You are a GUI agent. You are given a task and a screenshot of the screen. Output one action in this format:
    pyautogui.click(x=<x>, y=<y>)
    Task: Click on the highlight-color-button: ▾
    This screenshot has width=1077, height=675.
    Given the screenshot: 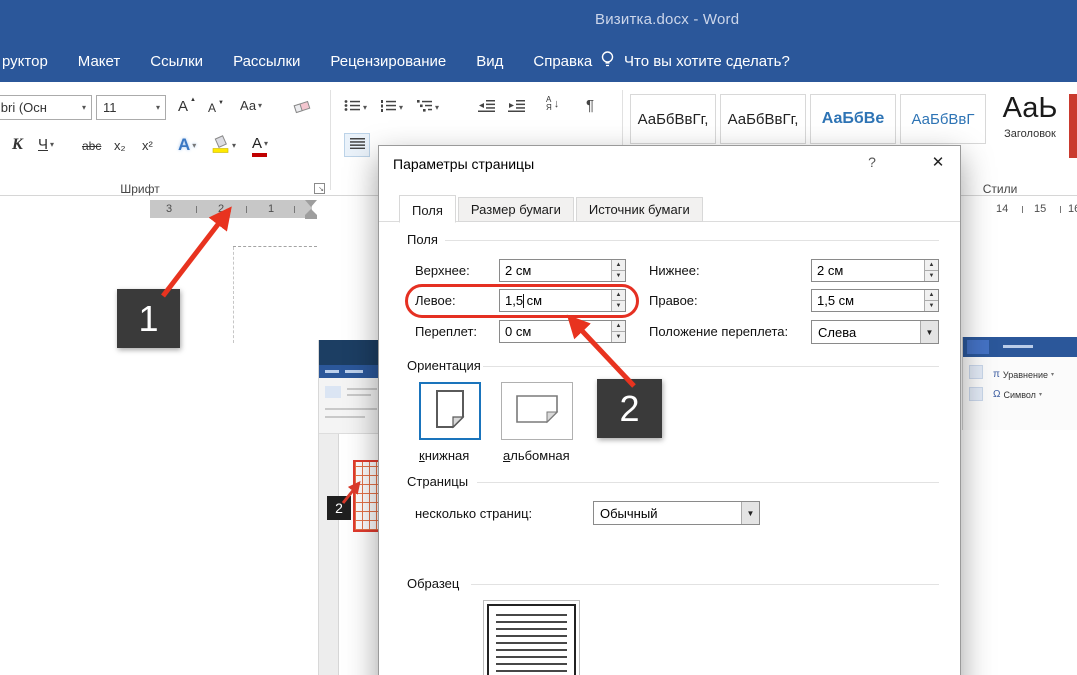 What is the action you would take?
    pyautogui.click(x=224, y=145)
    